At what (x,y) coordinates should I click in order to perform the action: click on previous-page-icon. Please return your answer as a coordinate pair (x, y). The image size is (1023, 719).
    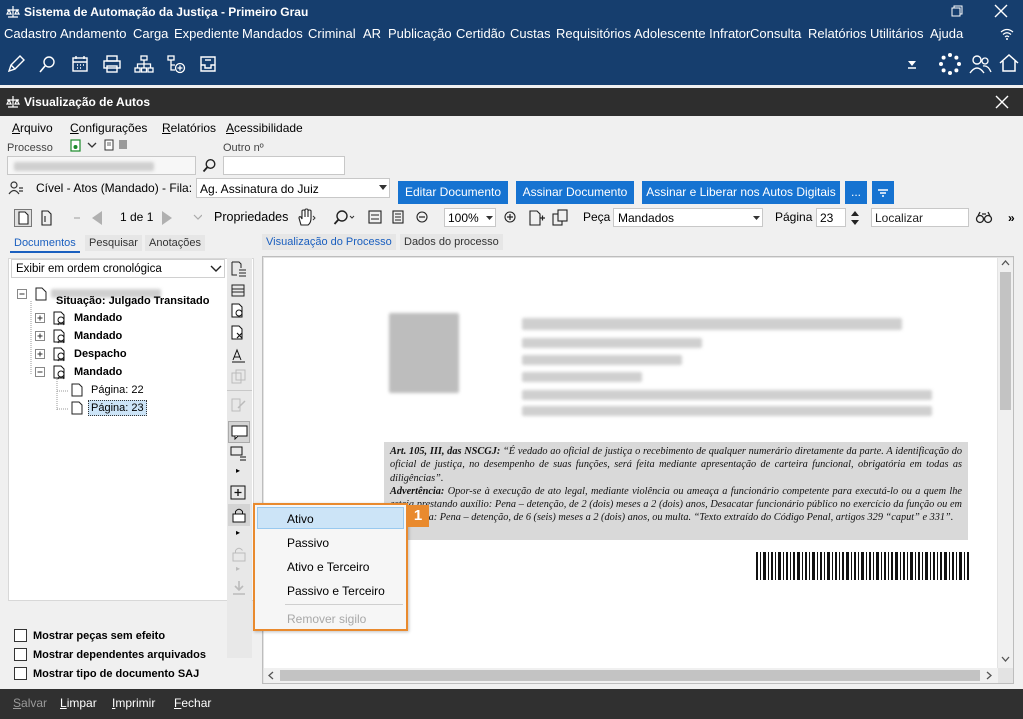
    Looking at the image, I should click on (97, 218).